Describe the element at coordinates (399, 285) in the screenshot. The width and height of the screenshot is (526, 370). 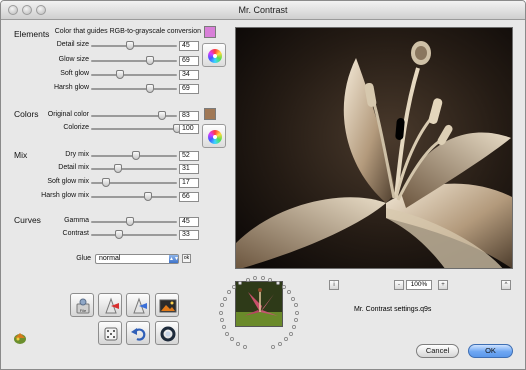
I see `zoom-out-button: -` at that location.